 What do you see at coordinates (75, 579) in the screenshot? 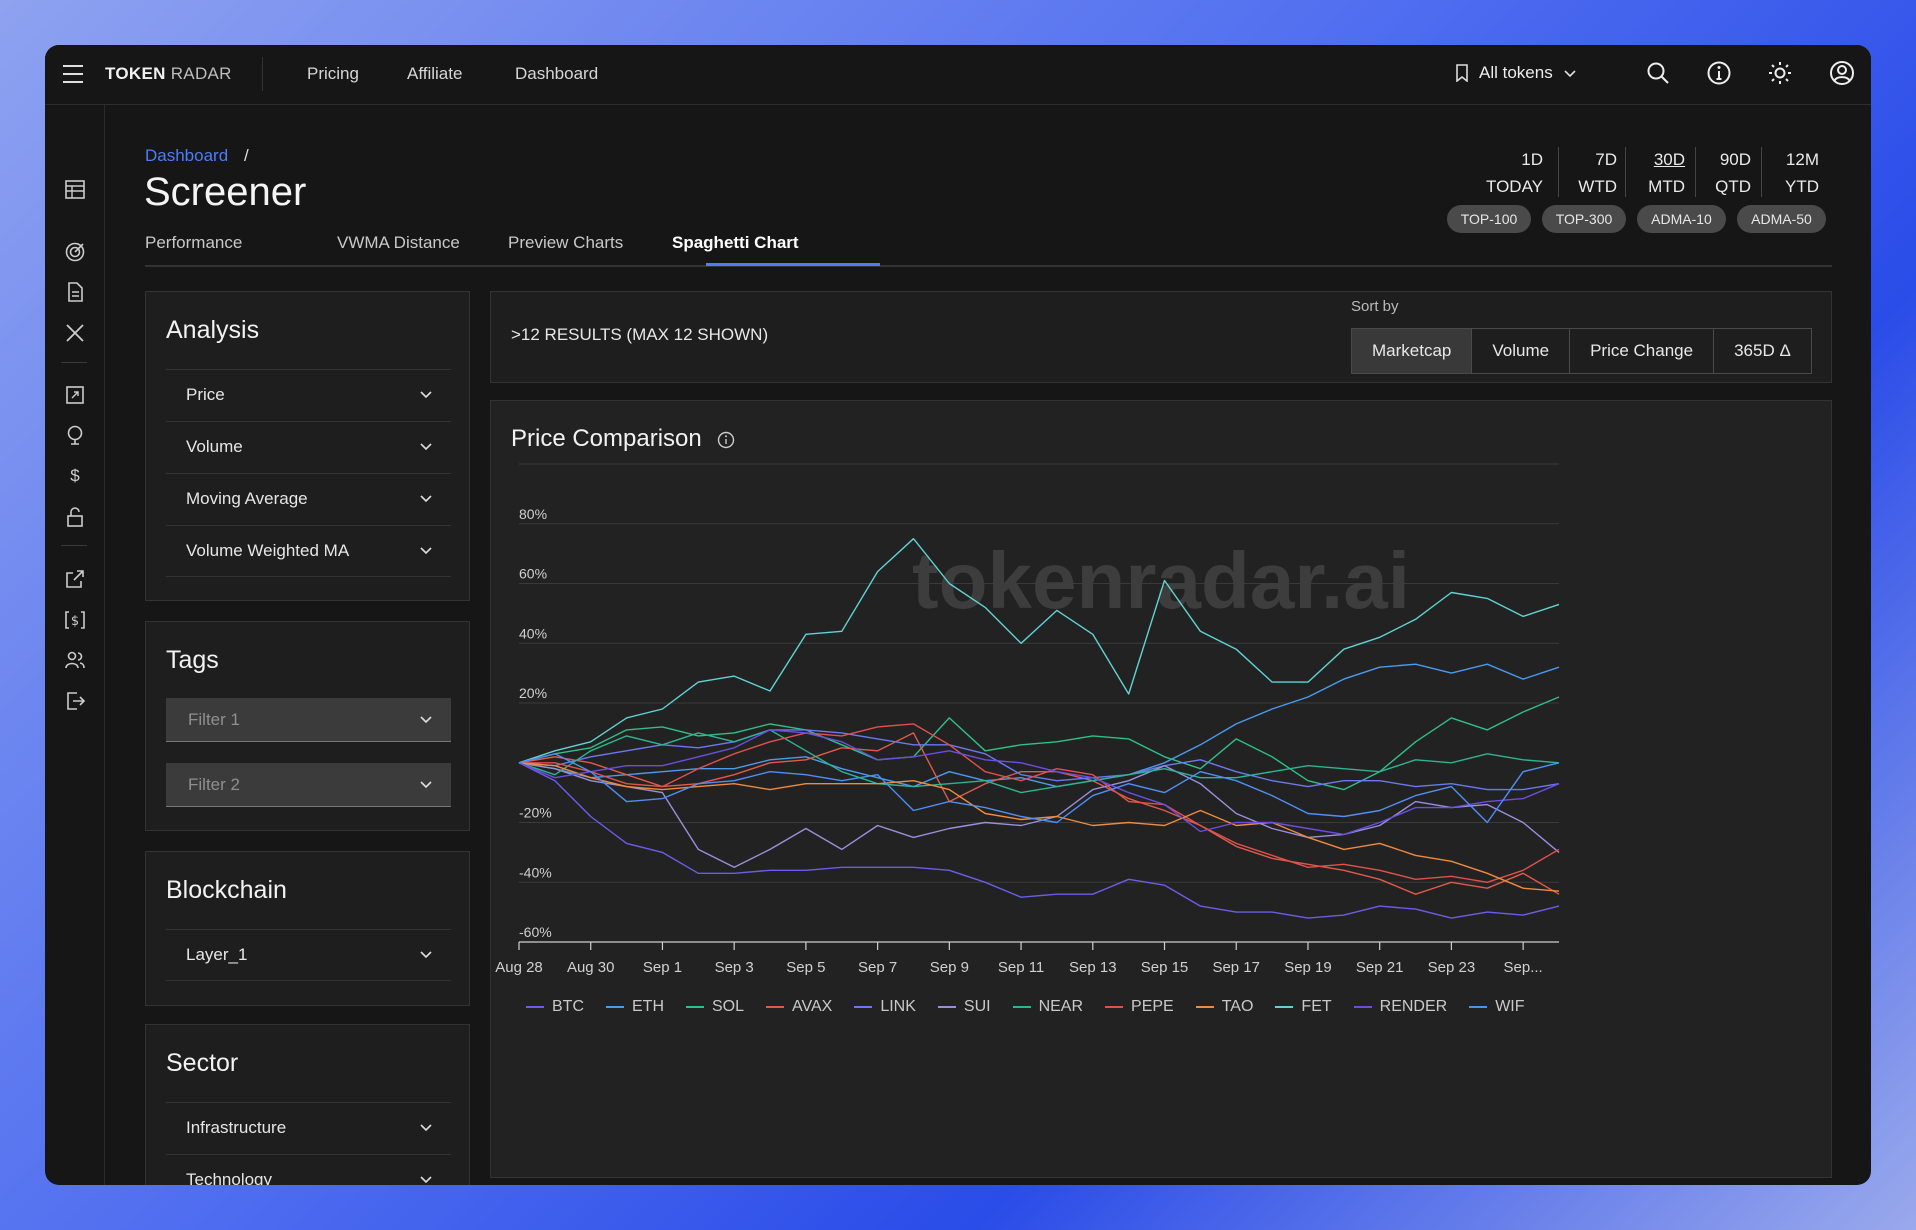
I see `external-link-icon` at bounding box center [75, 579].